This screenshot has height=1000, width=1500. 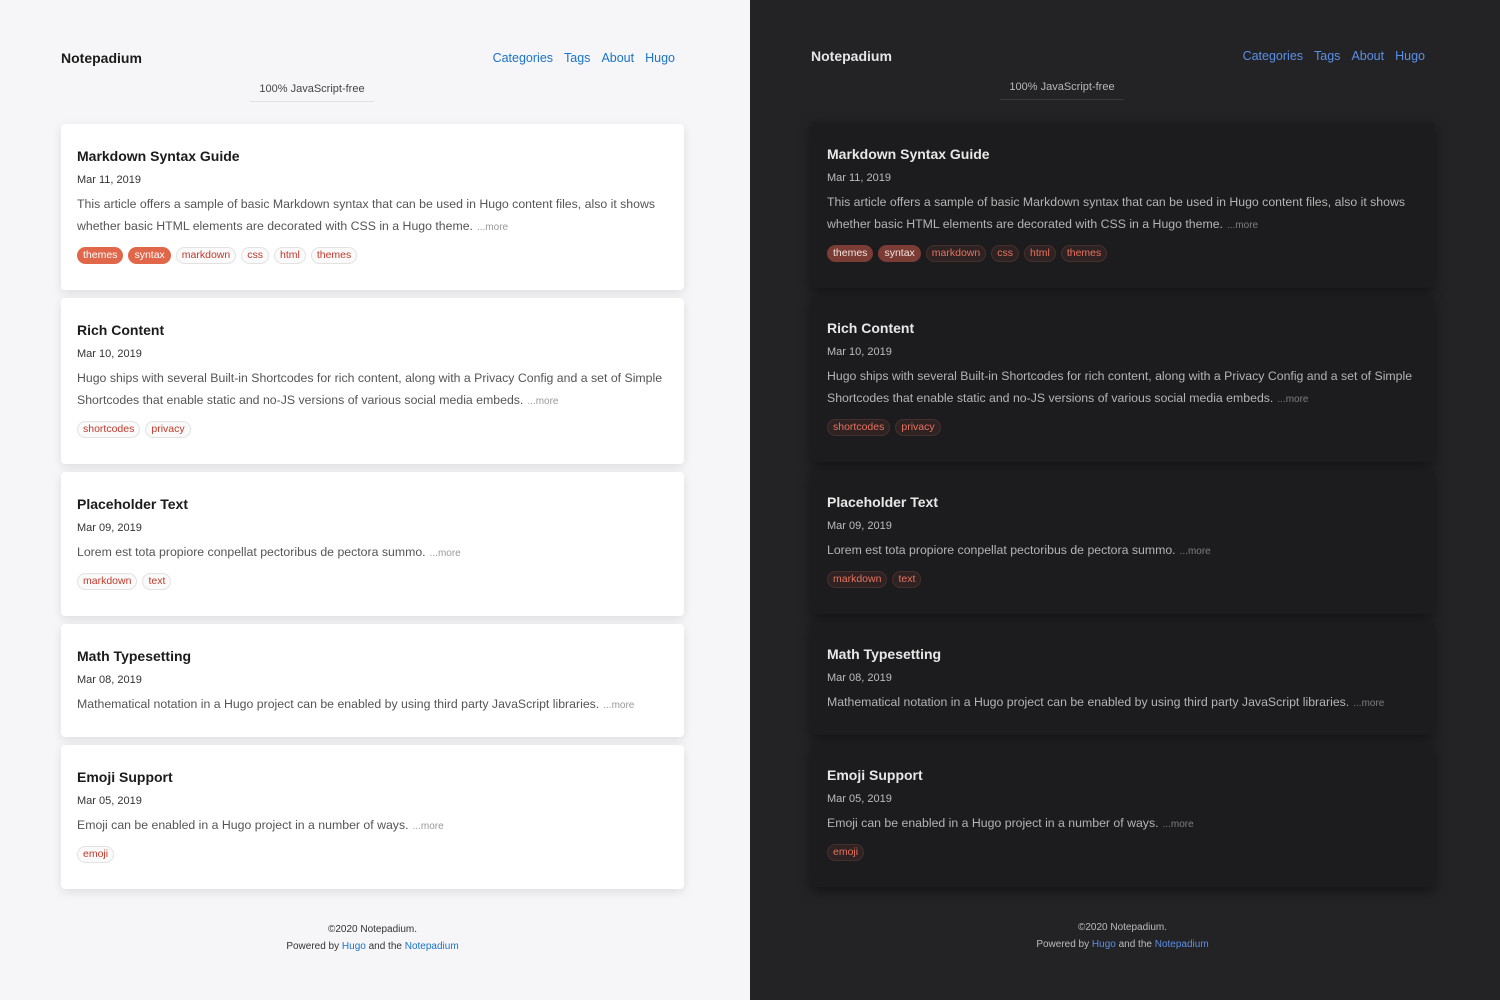 What do you see at coordinates (1122, 57) in the screenshot?
I see `site-header: Notepadium Categories Tags About Hugo` at bounding box center [1122, 57].